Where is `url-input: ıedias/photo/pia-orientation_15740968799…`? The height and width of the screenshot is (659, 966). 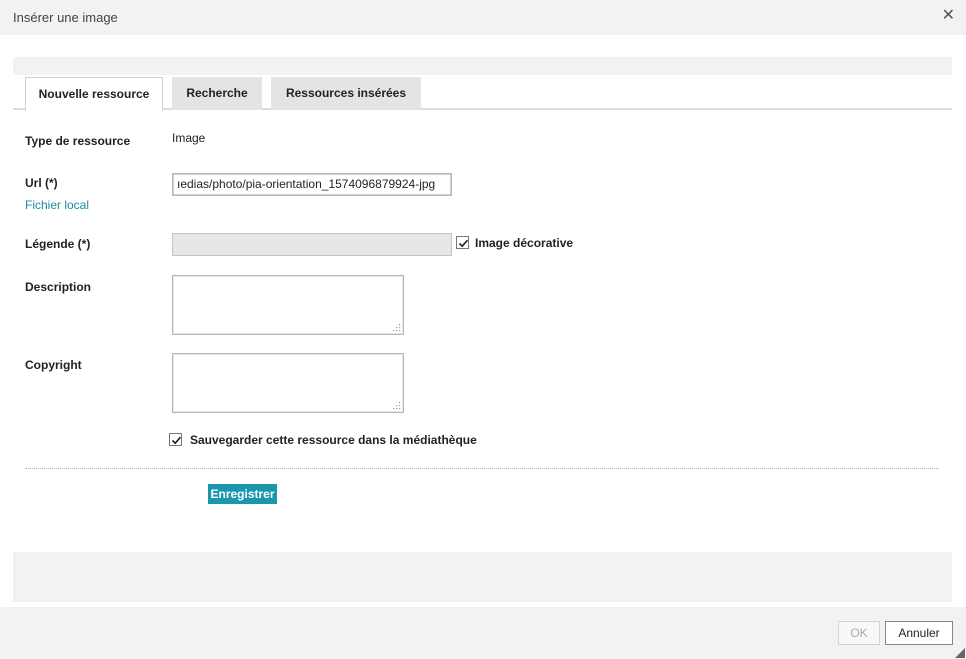
url-input: ıedias/photo/pia-orientation_15740968799… is located at coordinates (312, 184).